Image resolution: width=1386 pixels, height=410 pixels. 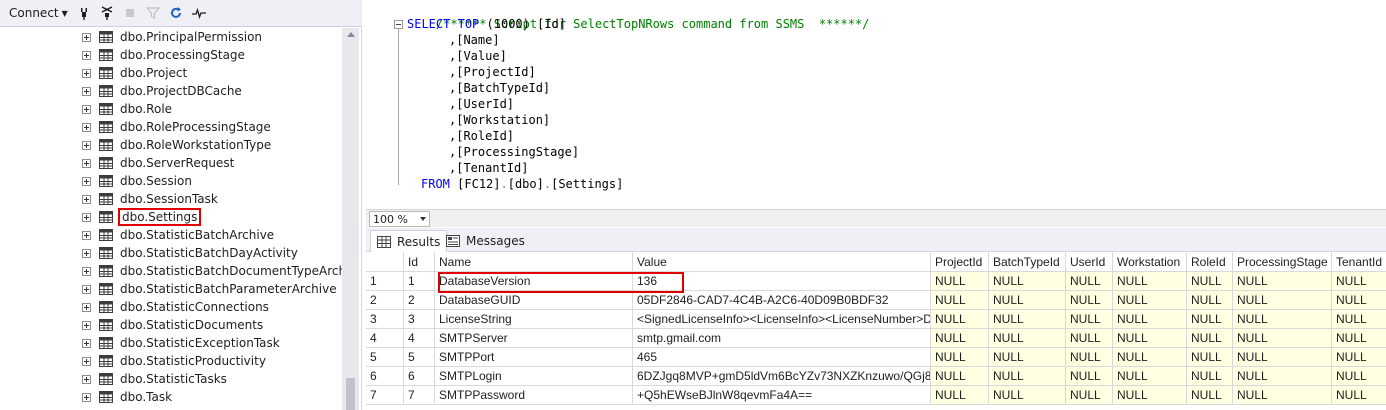 I want to click on grid-cell: 465, so click(x=782, y=357).